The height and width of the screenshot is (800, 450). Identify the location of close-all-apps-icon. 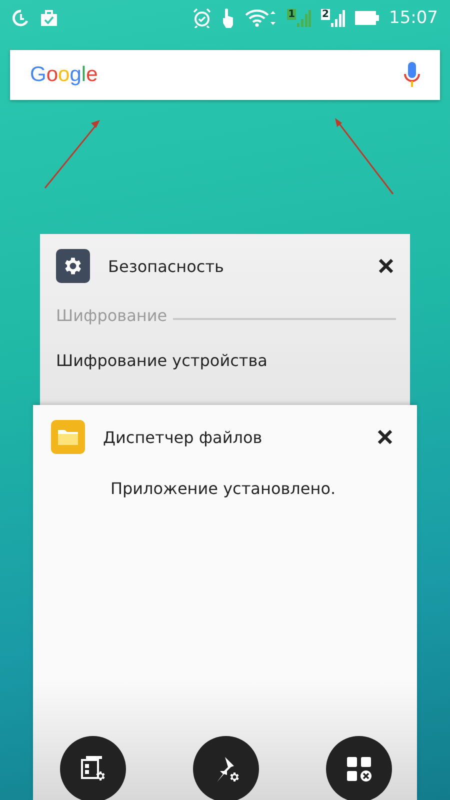
(359, 769).